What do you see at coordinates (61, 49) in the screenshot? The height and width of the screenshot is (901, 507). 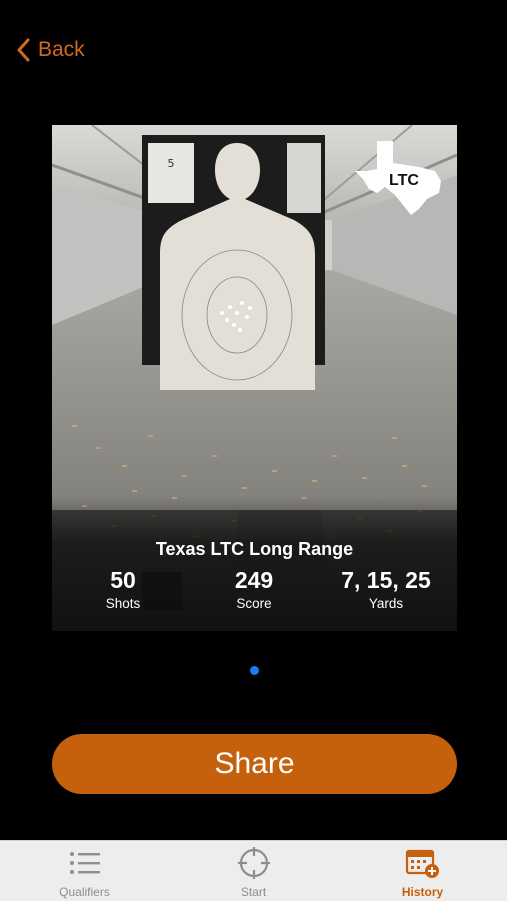 I see `back-label: Back` at bounding box center [61, 49].